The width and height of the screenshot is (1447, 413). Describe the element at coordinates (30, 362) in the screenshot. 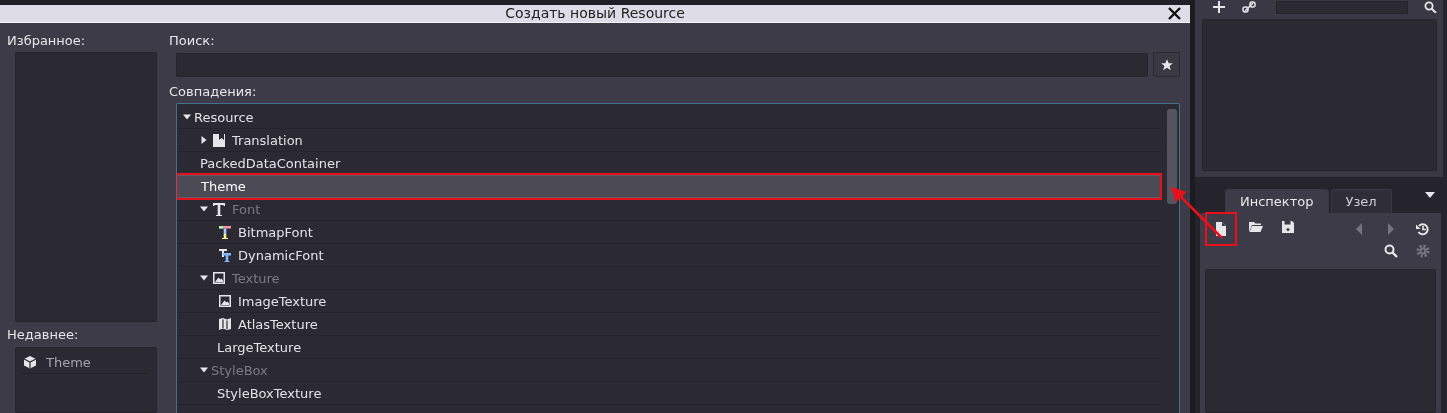

I see `cube-icon` at that location.